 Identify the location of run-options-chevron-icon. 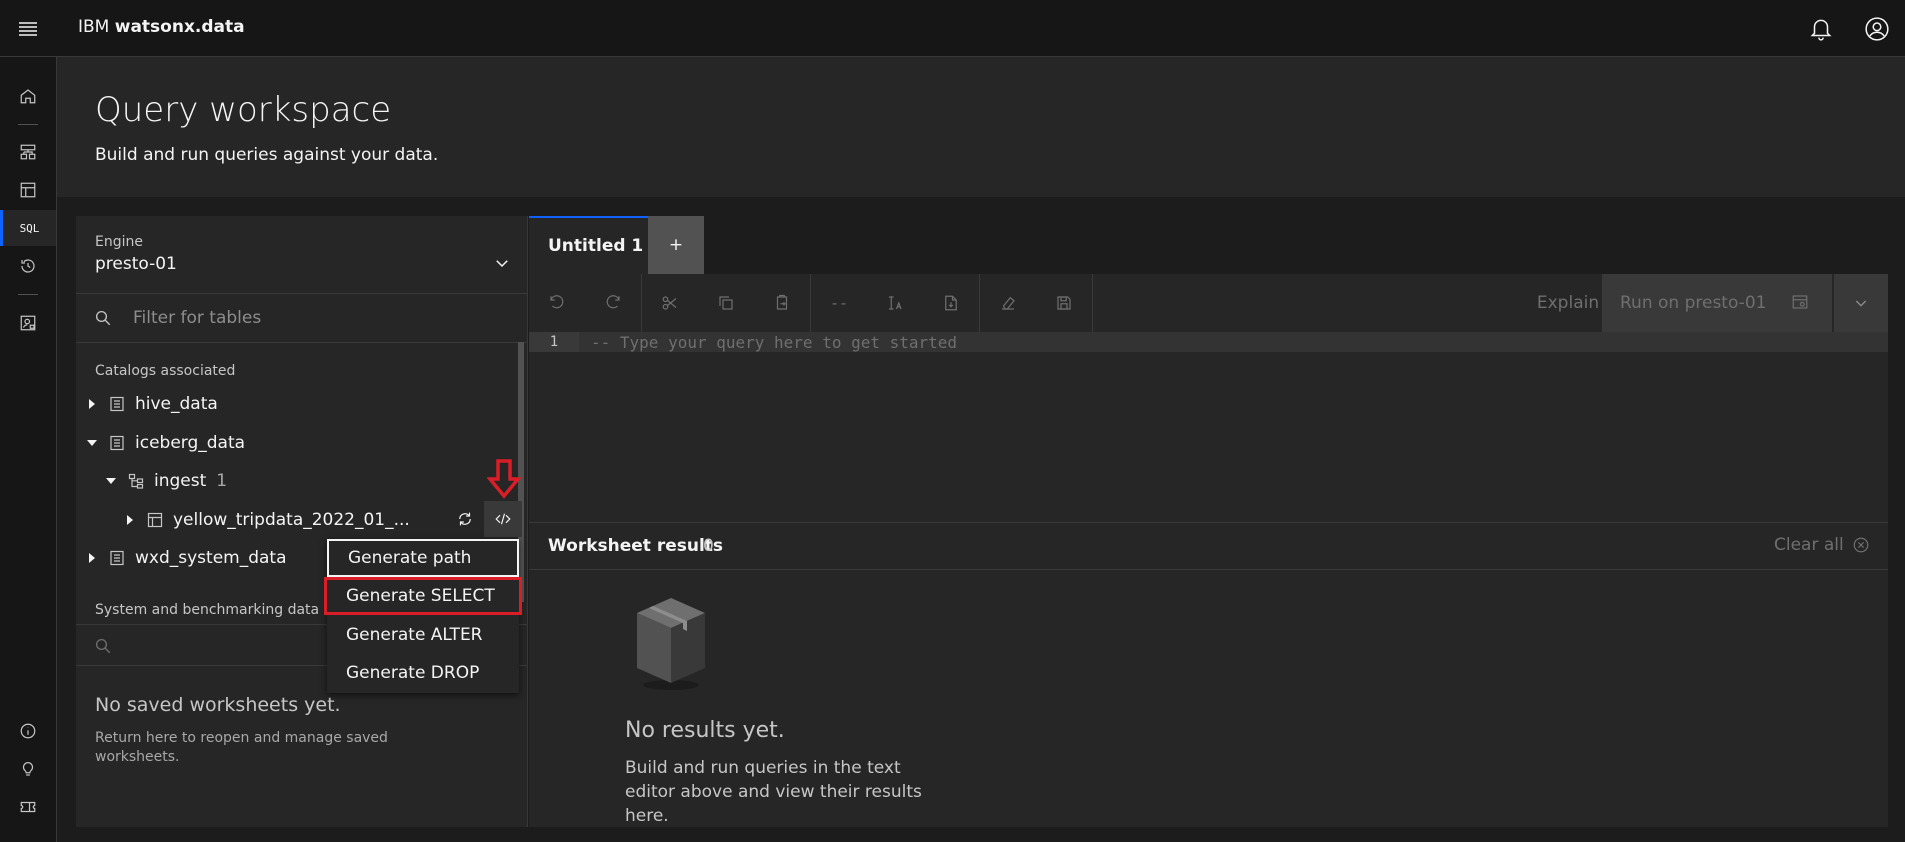
(1860, 303).